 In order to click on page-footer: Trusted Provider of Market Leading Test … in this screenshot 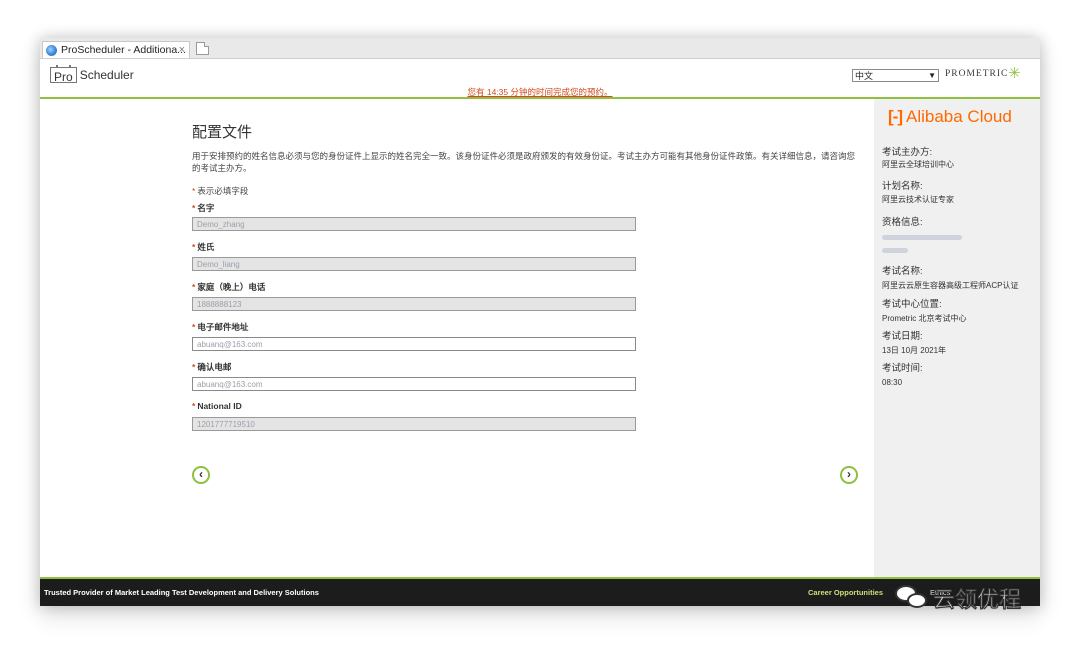, I will do `click(540, 591)`.